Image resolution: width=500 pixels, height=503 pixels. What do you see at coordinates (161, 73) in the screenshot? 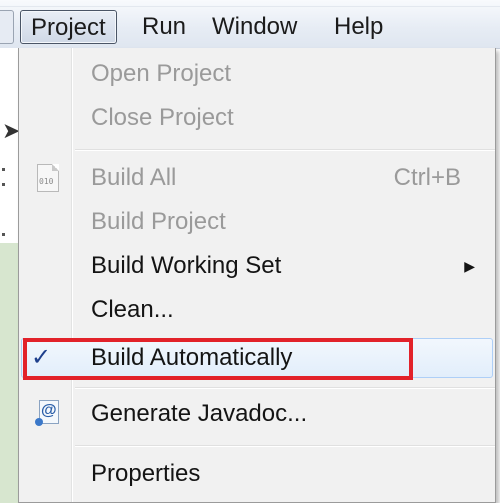
I see `menu-item-label: Open Project` at bounding box center [161, 73].